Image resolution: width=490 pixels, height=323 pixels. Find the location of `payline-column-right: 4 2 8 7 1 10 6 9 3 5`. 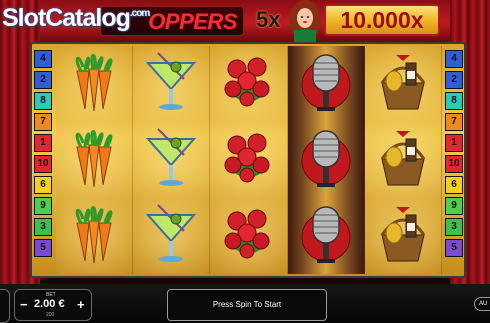

payline-column-right: 4 2 8 7 1 10 6 9 3 5 is located at coordinates (454, 155).